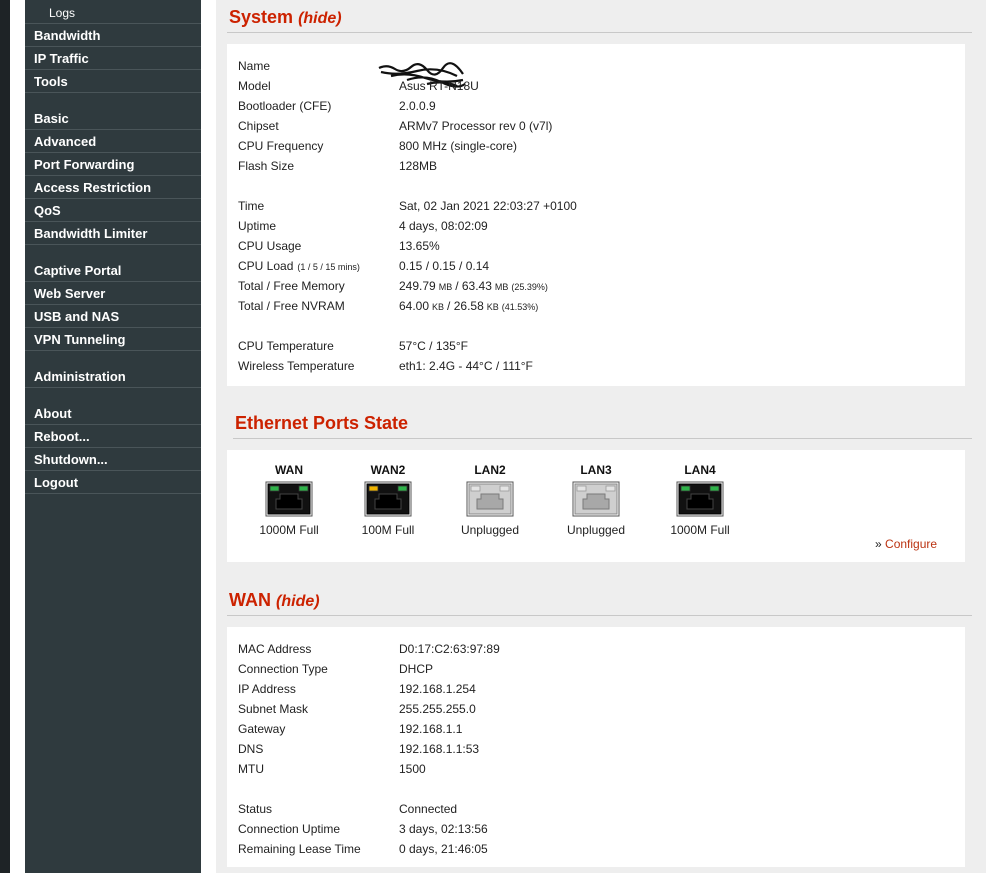 Image resolution: width=986 pixels, height=873 pixels. Describe the element at coordinates (596, 530) in the screenshot. I see `port-status: Unplugged` at that location.